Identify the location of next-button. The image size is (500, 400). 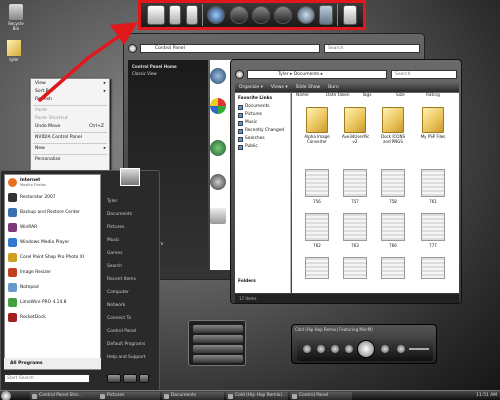
(385, 349).